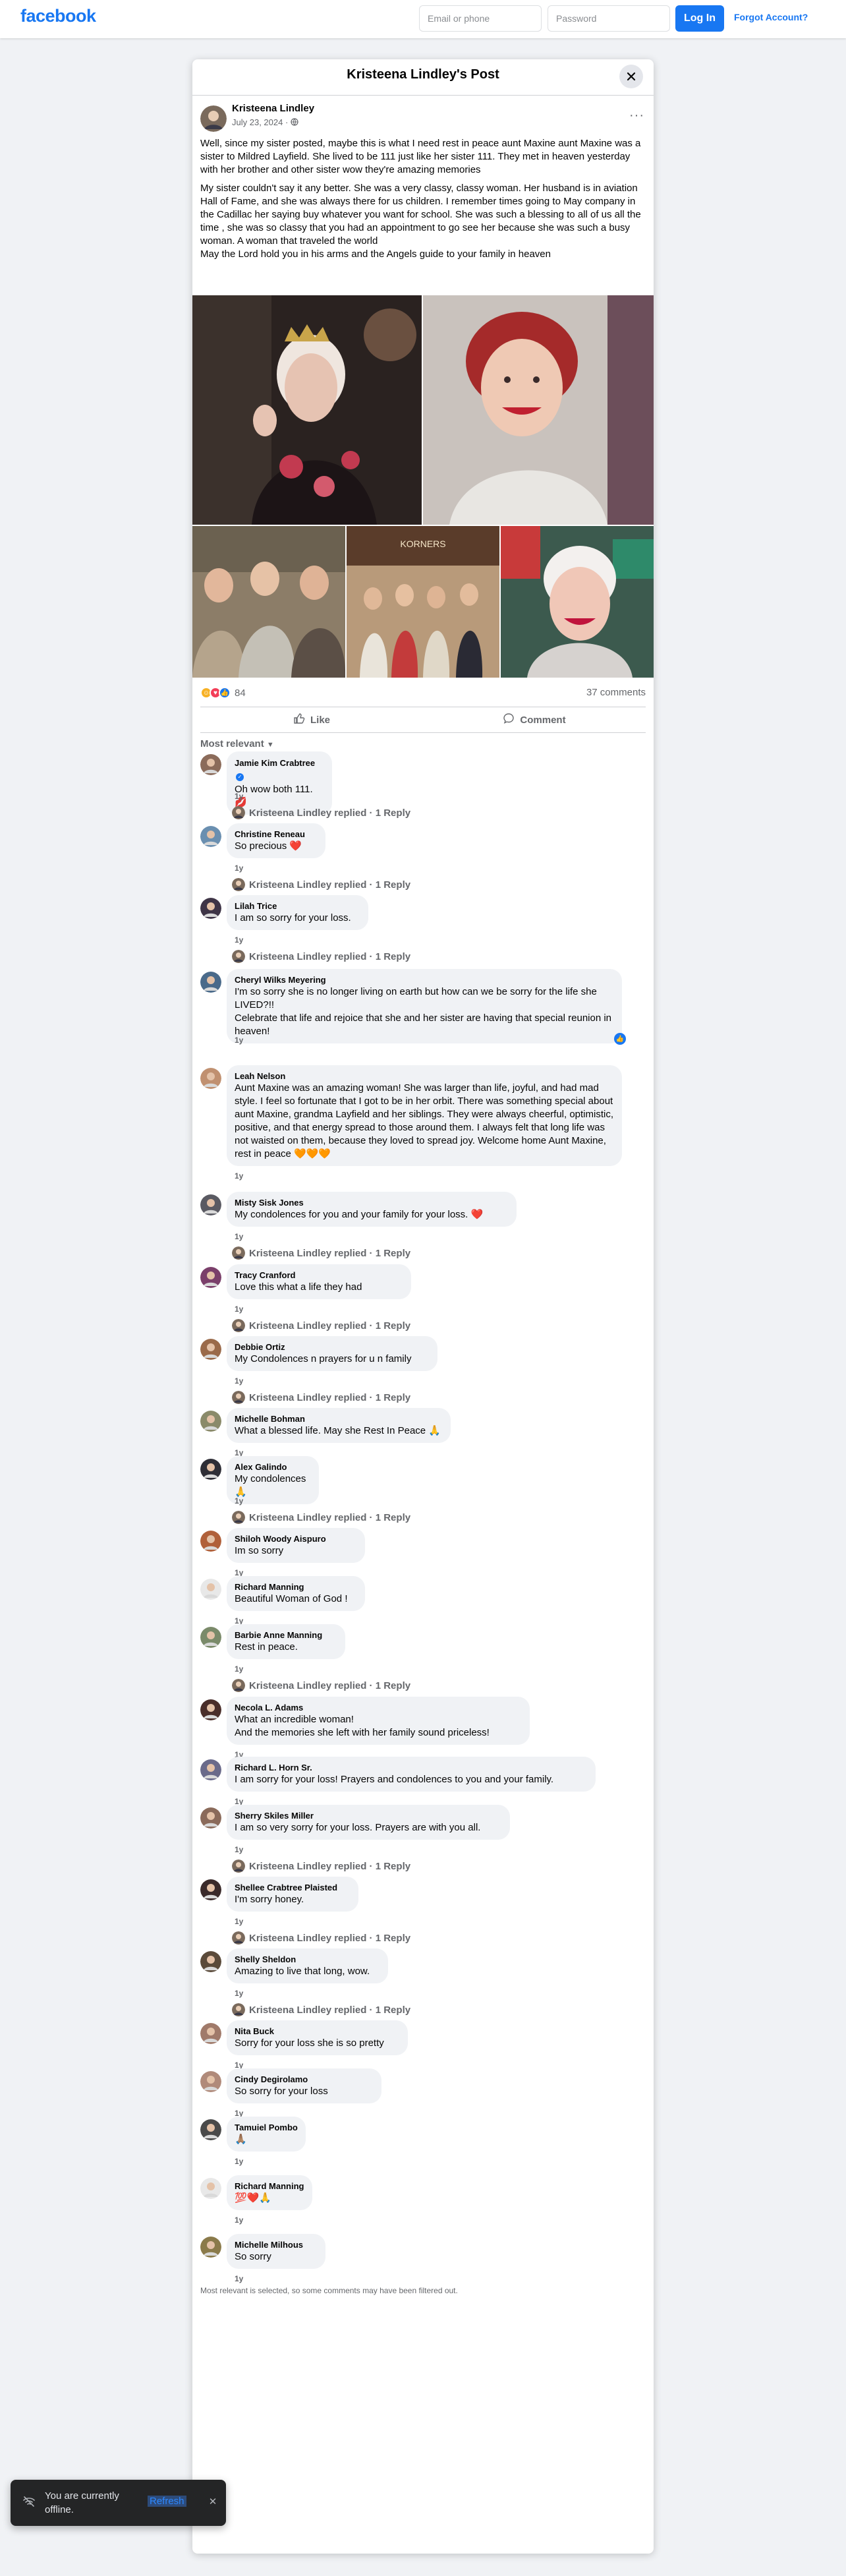 The width and height of the screenshot is (846, 2576). What do you see at coordinates (298, 1287) in the screenshot?
I see `comment-text: Love this what a life they had` at bounding box center [298, 1287].